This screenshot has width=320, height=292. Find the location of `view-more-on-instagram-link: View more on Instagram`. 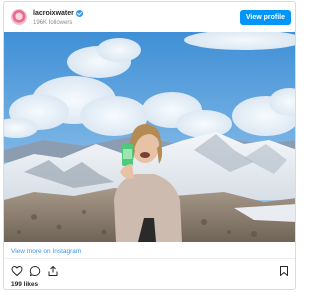

view-more-on-instagram-link: View more on Instagram is located at coordinates (46, 251).